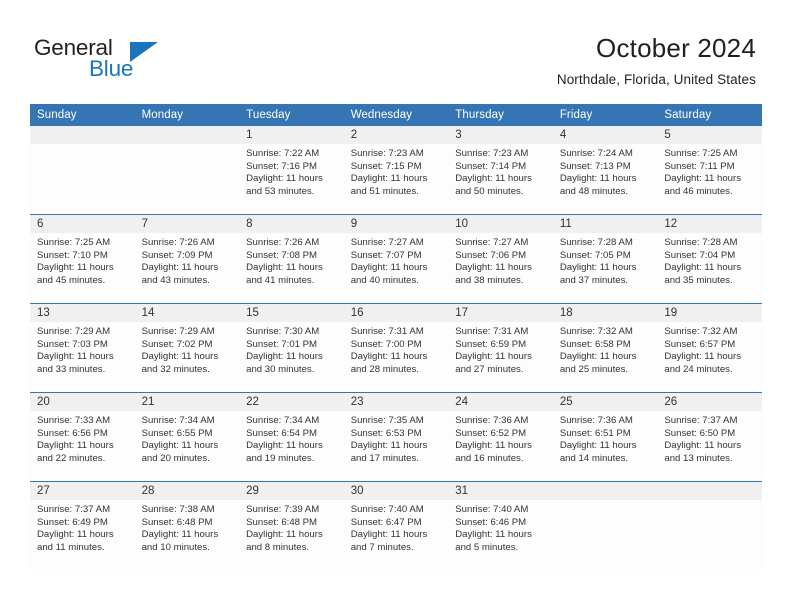 The width and height of the screenshot is (792, 612). What do you see at coordinates (605, 224) in the screenshot?
I see `day-number: 11` at bounding box center [605, 224].